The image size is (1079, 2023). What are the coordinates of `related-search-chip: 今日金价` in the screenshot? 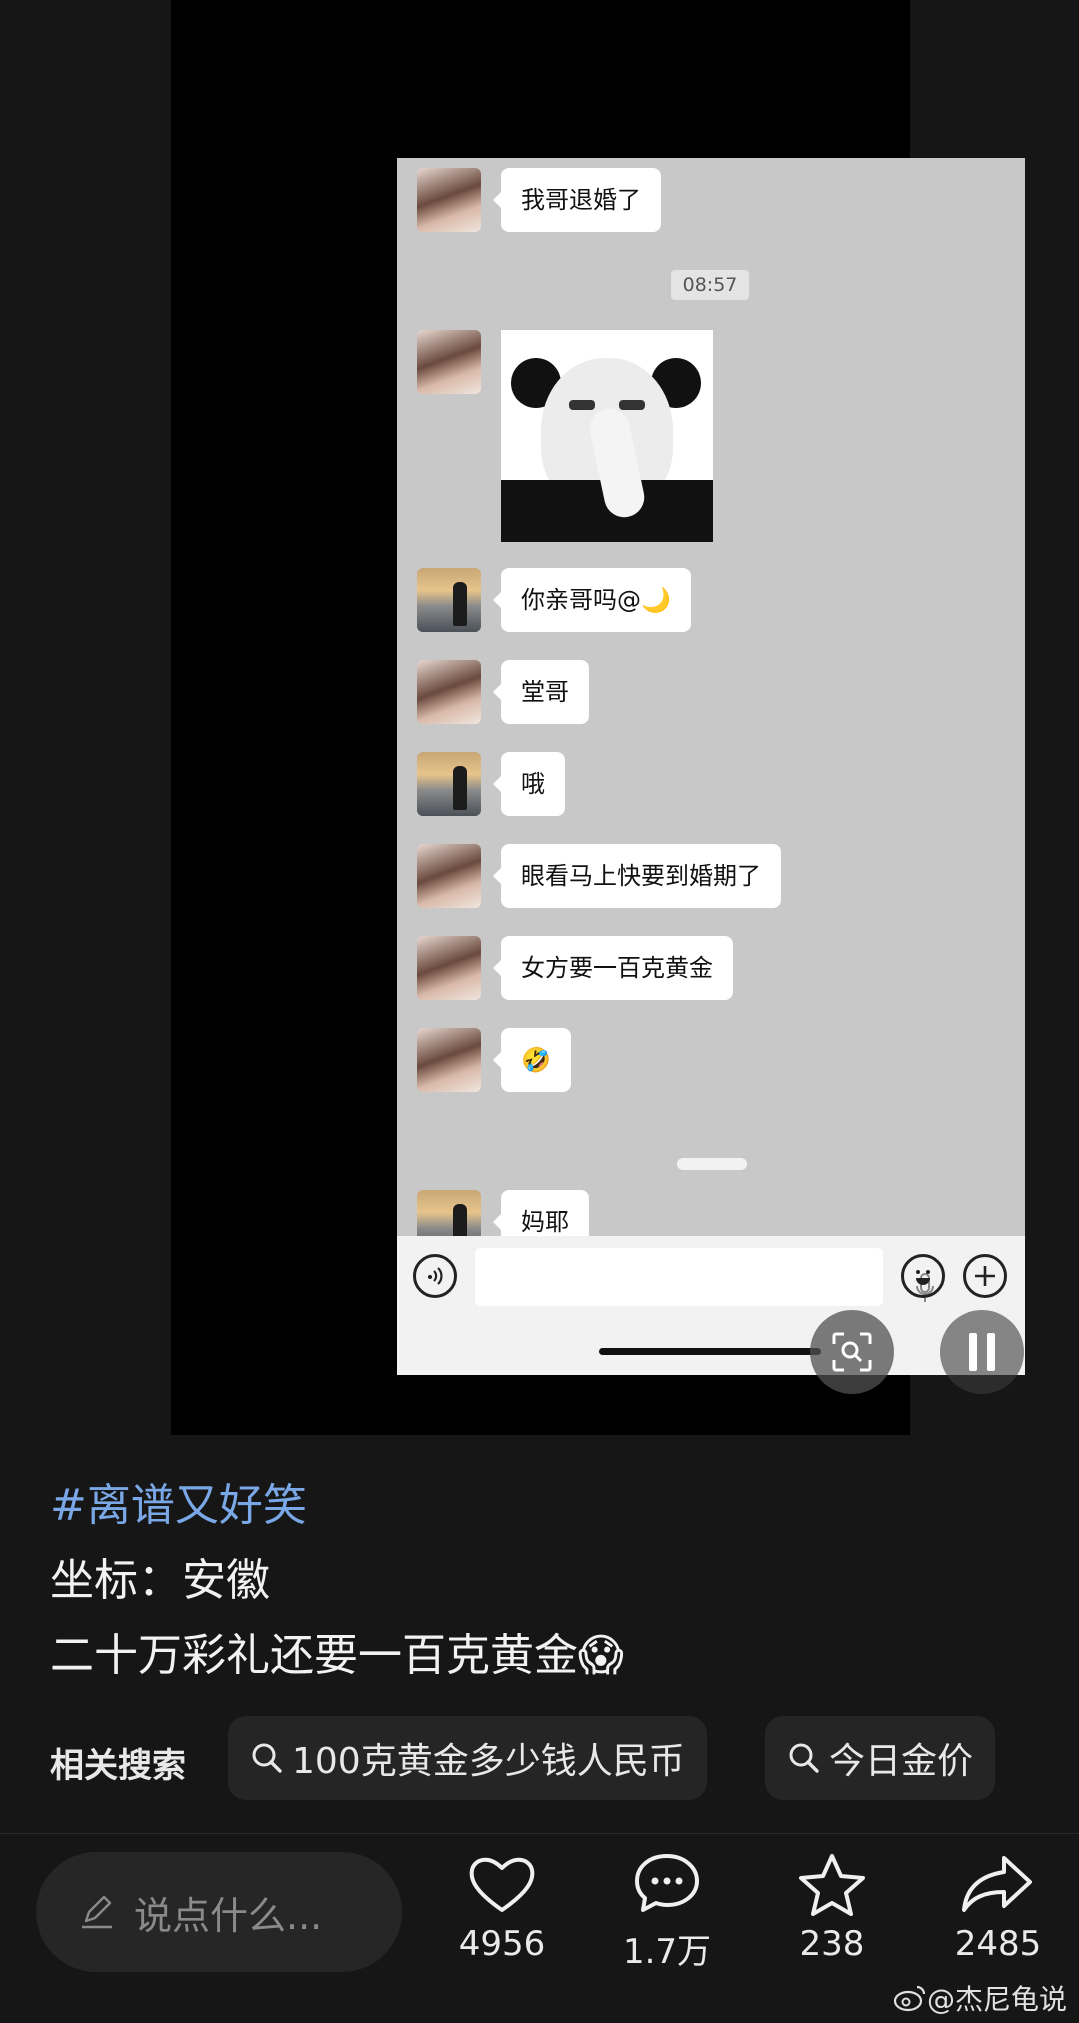 It's located at (880, 1758).